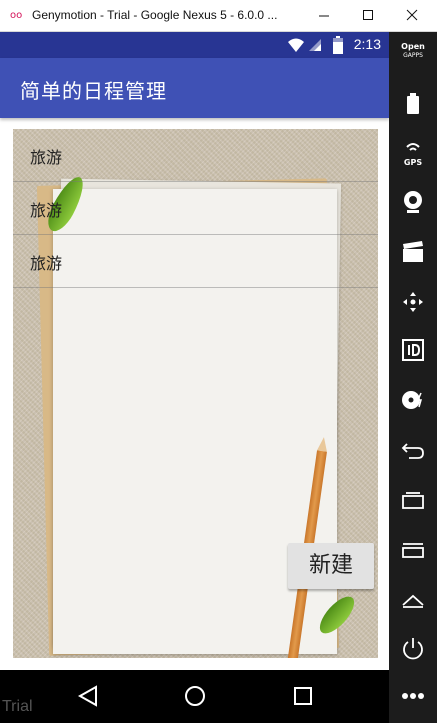 Image resolution: width=437 pixels, height=723 pixels. What do you see at coordinates (413, 55) in the screenshot?
I see `opengapps-sublabel: GAPPS` at bounding box center [413, 55].